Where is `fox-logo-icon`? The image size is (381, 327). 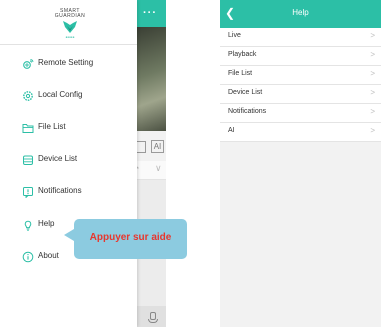 fox-logo-icon is located at coordinates (70, 27).